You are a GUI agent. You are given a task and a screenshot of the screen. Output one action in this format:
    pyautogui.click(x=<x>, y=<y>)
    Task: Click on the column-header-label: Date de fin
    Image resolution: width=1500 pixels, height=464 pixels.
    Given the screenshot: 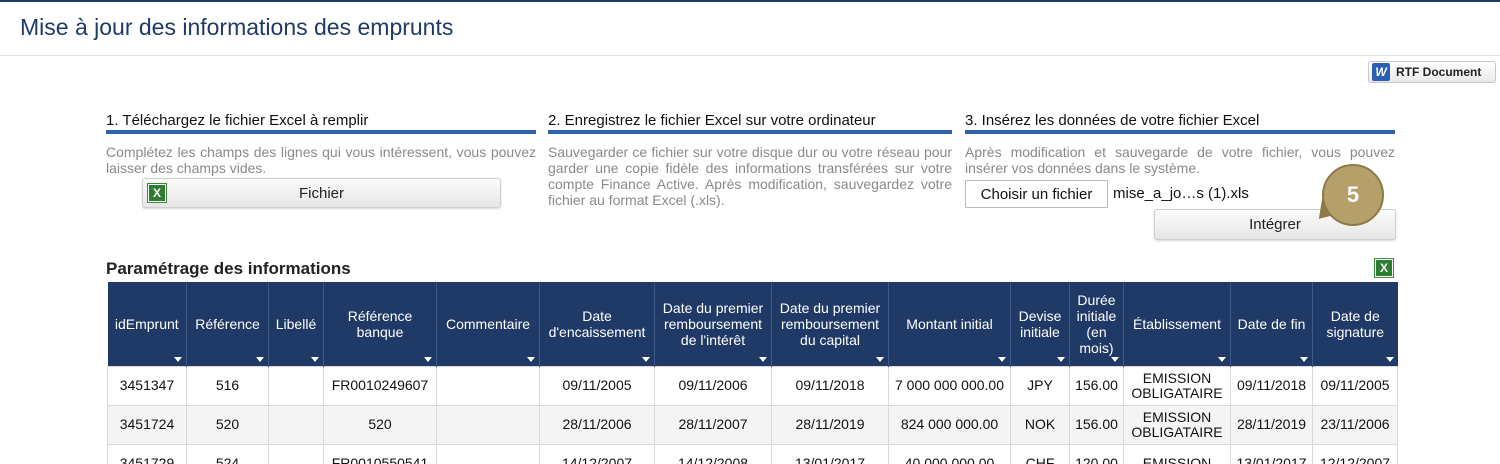 What is the action you would take?
    pyautogui.click(x=1271, y=323)
    